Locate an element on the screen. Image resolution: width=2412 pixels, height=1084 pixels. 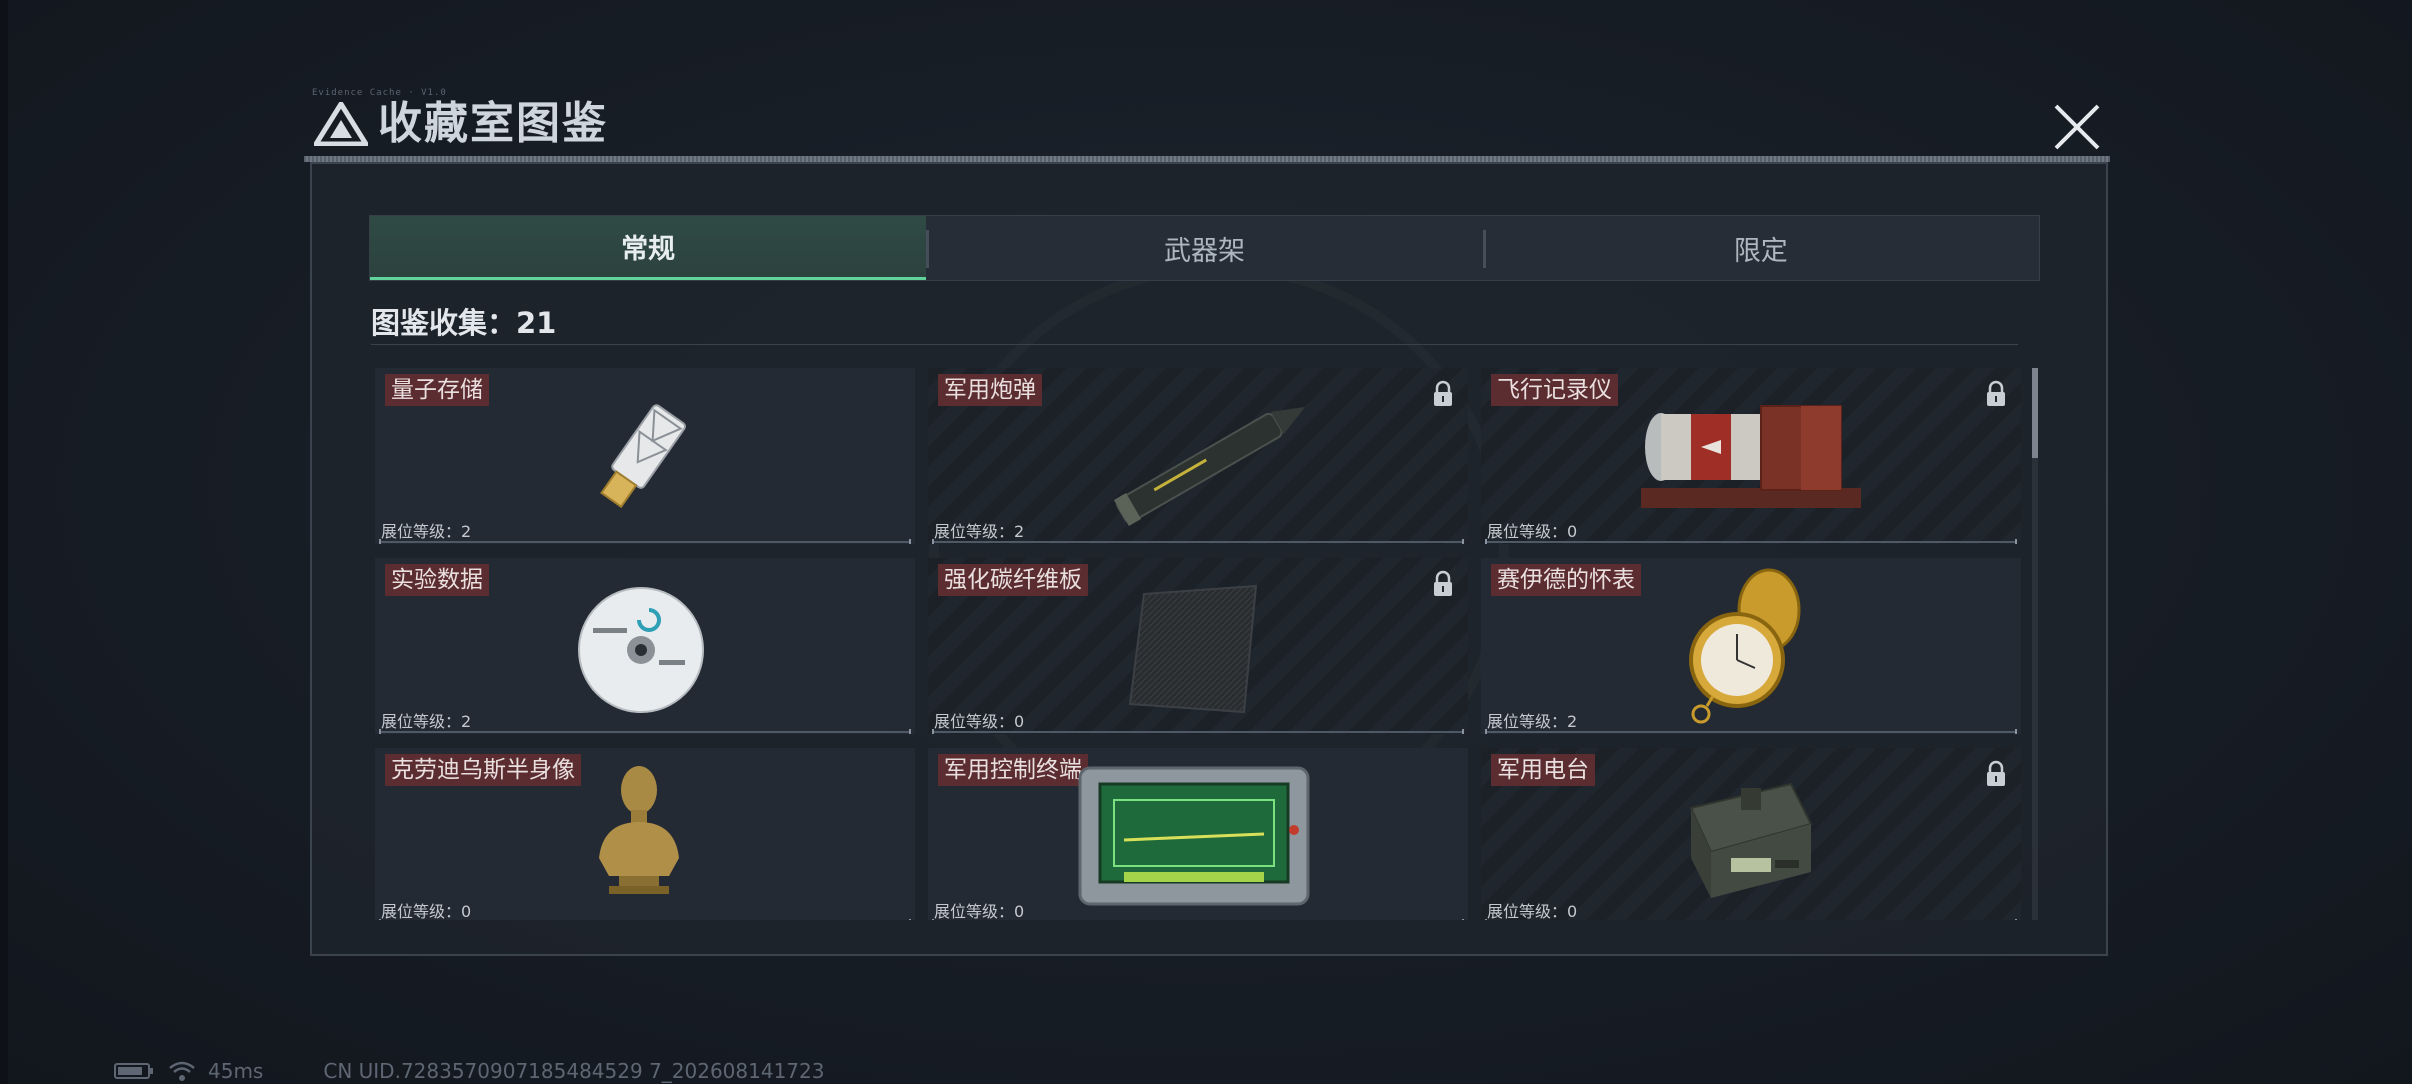
item-name: 军用炮弹 is located at coordinates (990, 390).